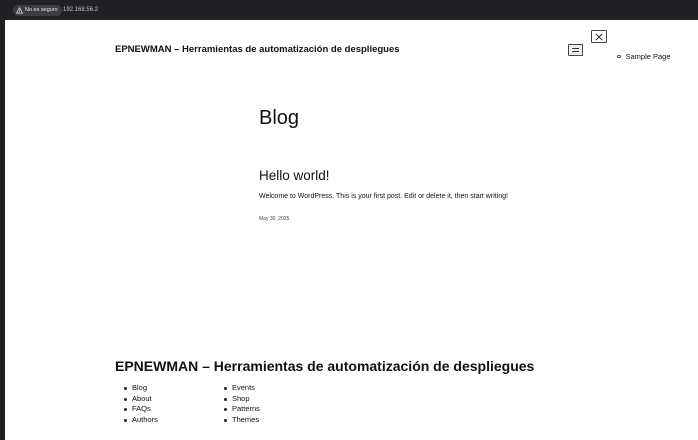  I want to click on menu-open-button, so click(575, 50).